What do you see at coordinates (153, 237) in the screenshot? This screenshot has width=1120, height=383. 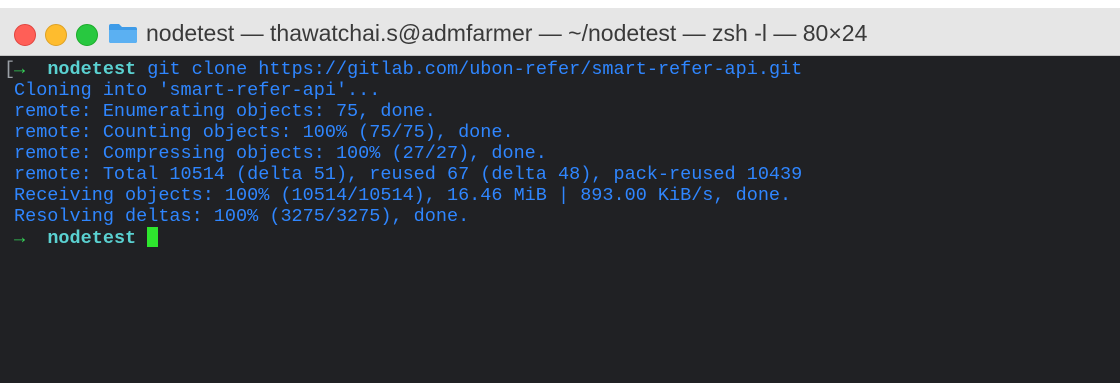 I see `text-cursor` at bounding box center [153, 237].